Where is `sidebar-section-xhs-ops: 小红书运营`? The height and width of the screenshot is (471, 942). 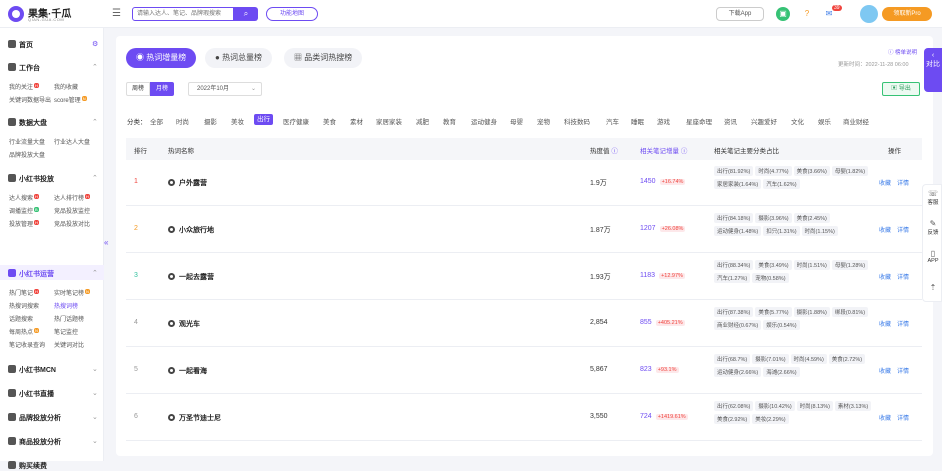 sidebar-section-xhs-ops: 小红书运营 is located at coordinates (31, 274).